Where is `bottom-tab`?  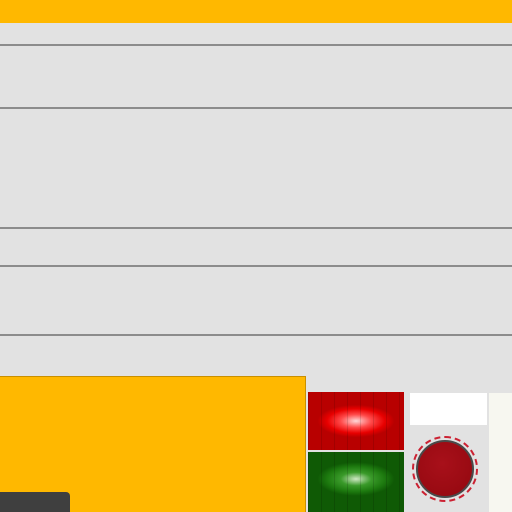
bottom-tab is located at coordinates (35, 502).